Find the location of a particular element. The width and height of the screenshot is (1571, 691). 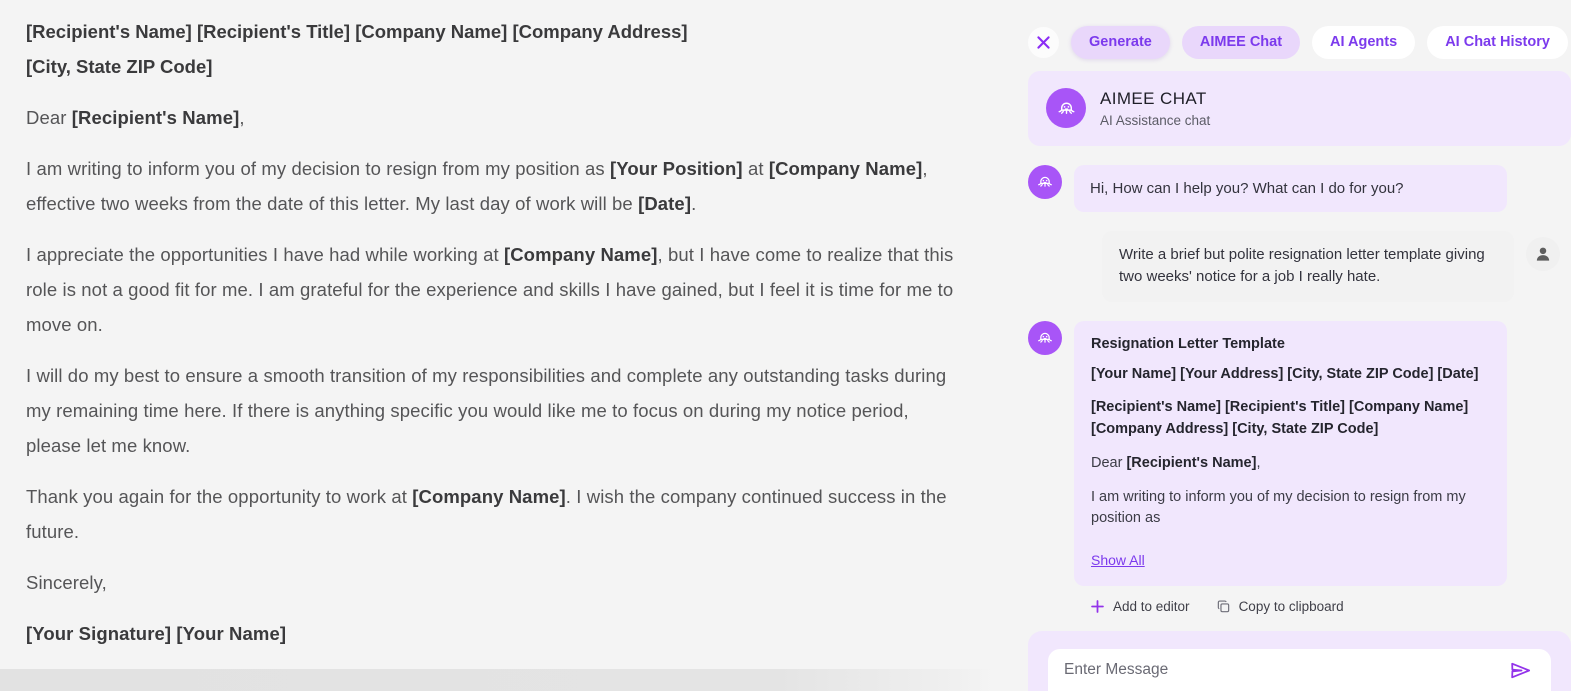

person-icon is located at coordinates (1543, 254).